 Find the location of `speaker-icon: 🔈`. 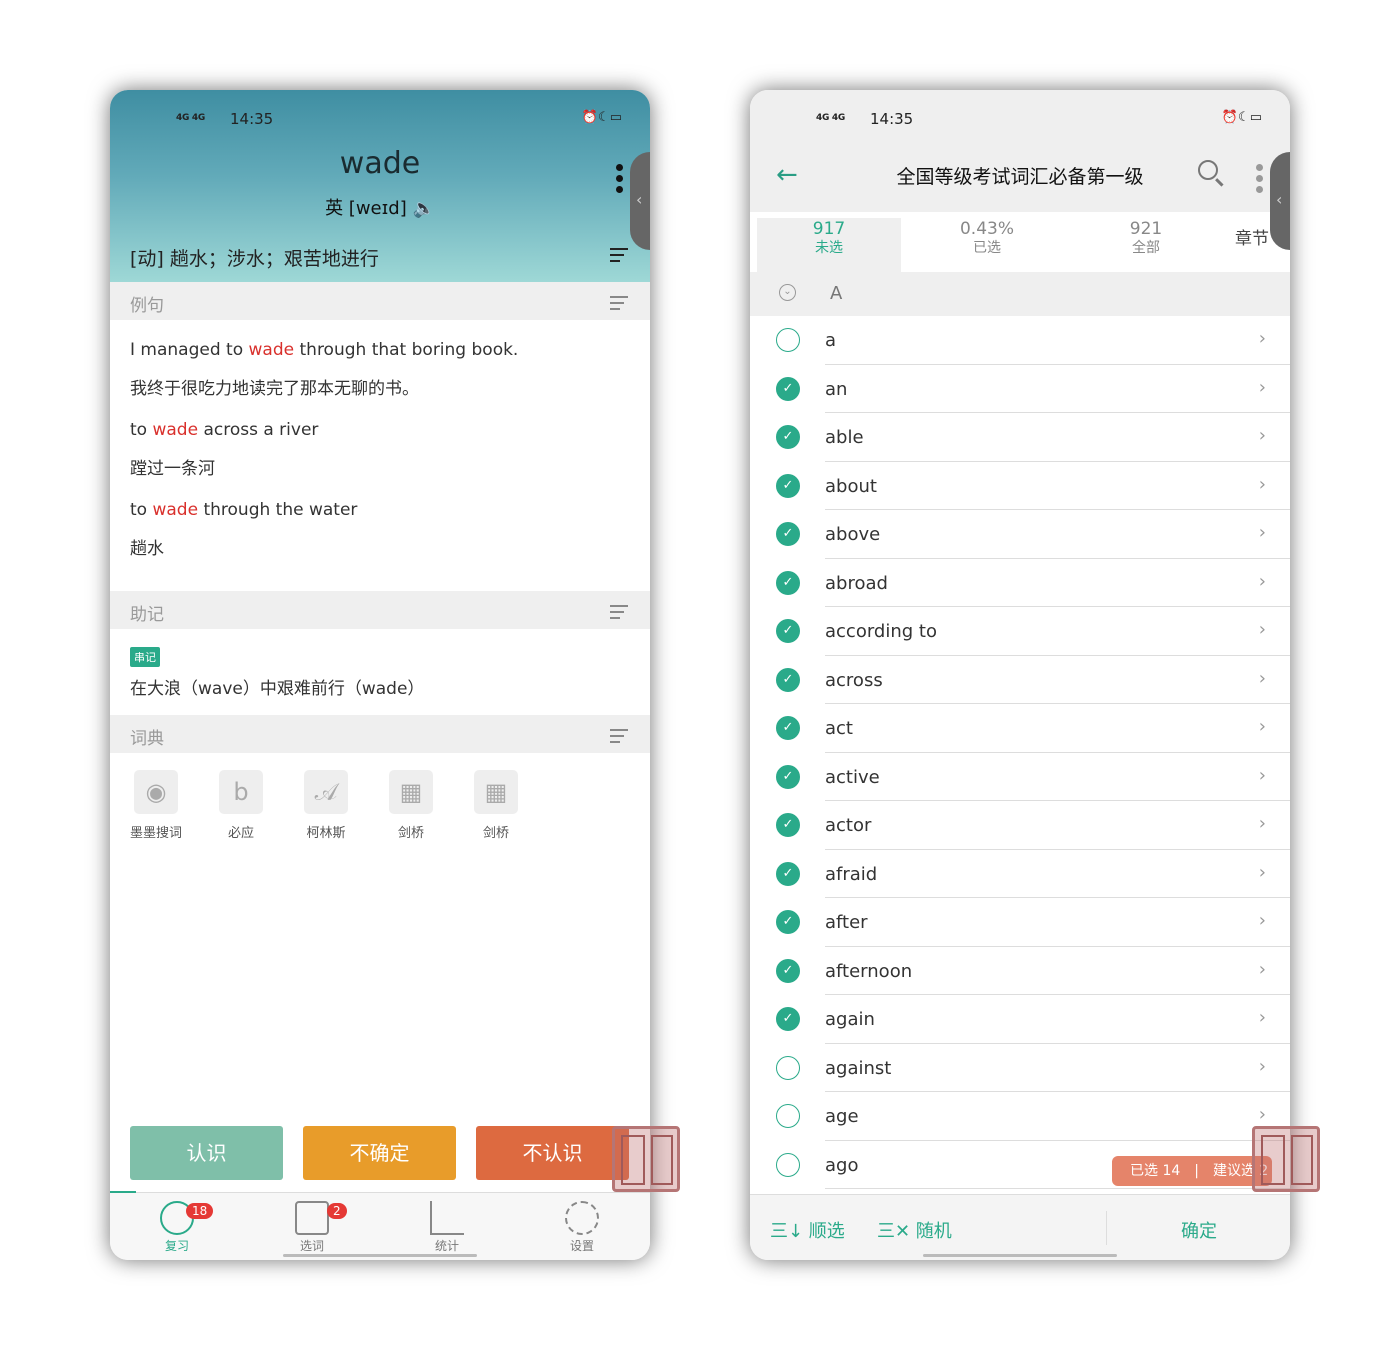

speaker-icon: 🔈 is located at coordinates (424, 208).